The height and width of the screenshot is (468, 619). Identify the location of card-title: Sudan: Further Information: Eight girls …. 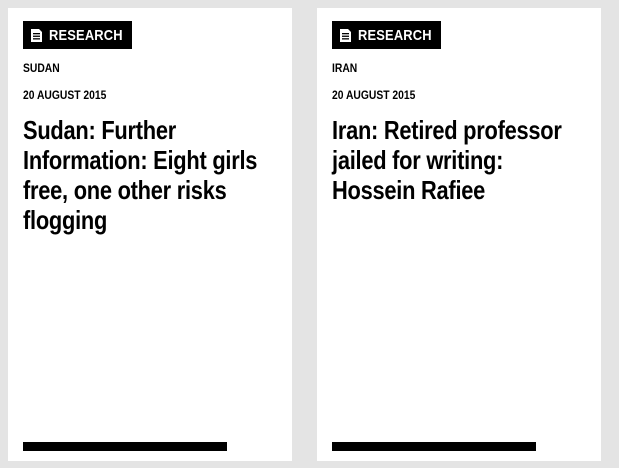
(149, 175).